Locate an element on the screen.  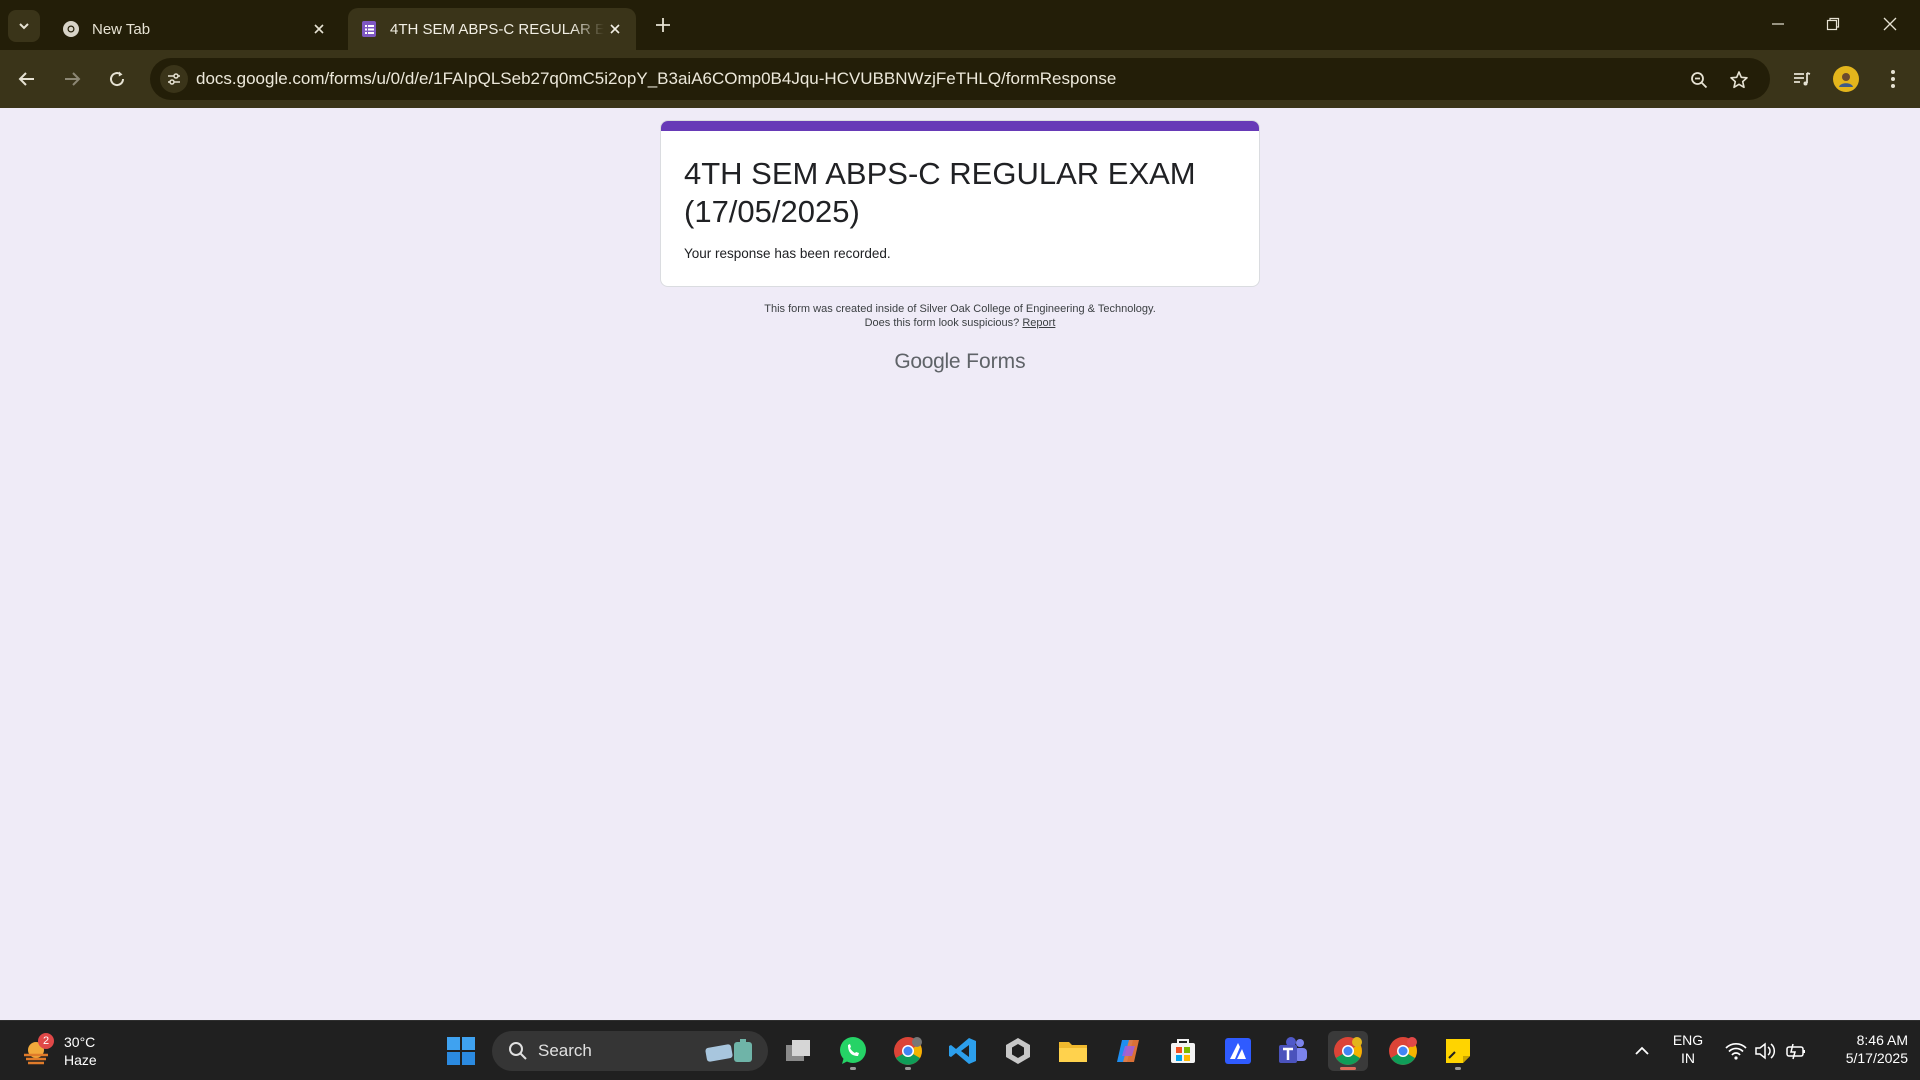
back-button is located at coordinates (27, 79).